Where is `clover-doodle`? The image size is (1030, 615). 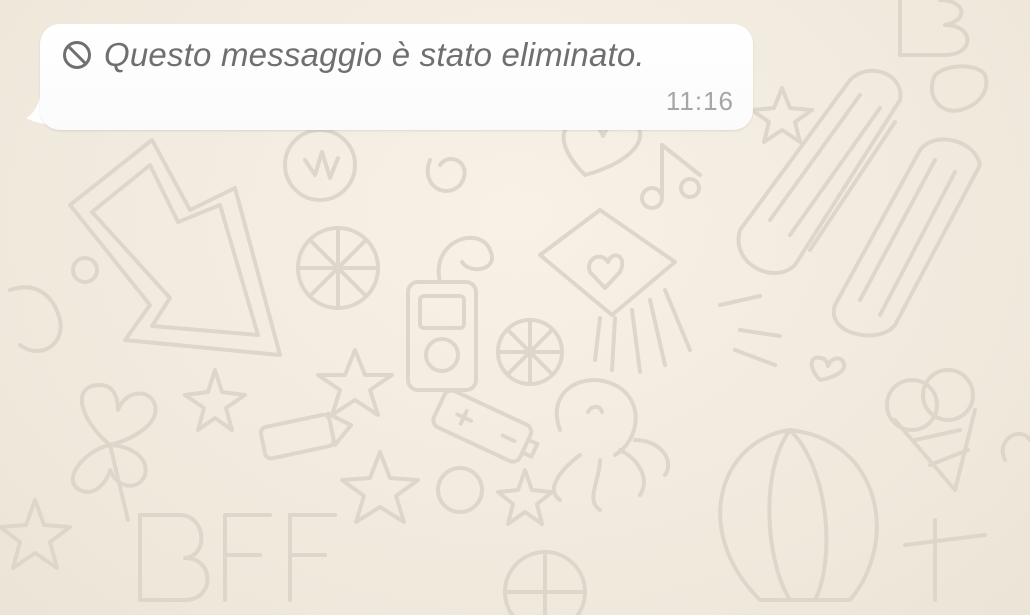
clover-doodle is located at coordinates (114, 452).